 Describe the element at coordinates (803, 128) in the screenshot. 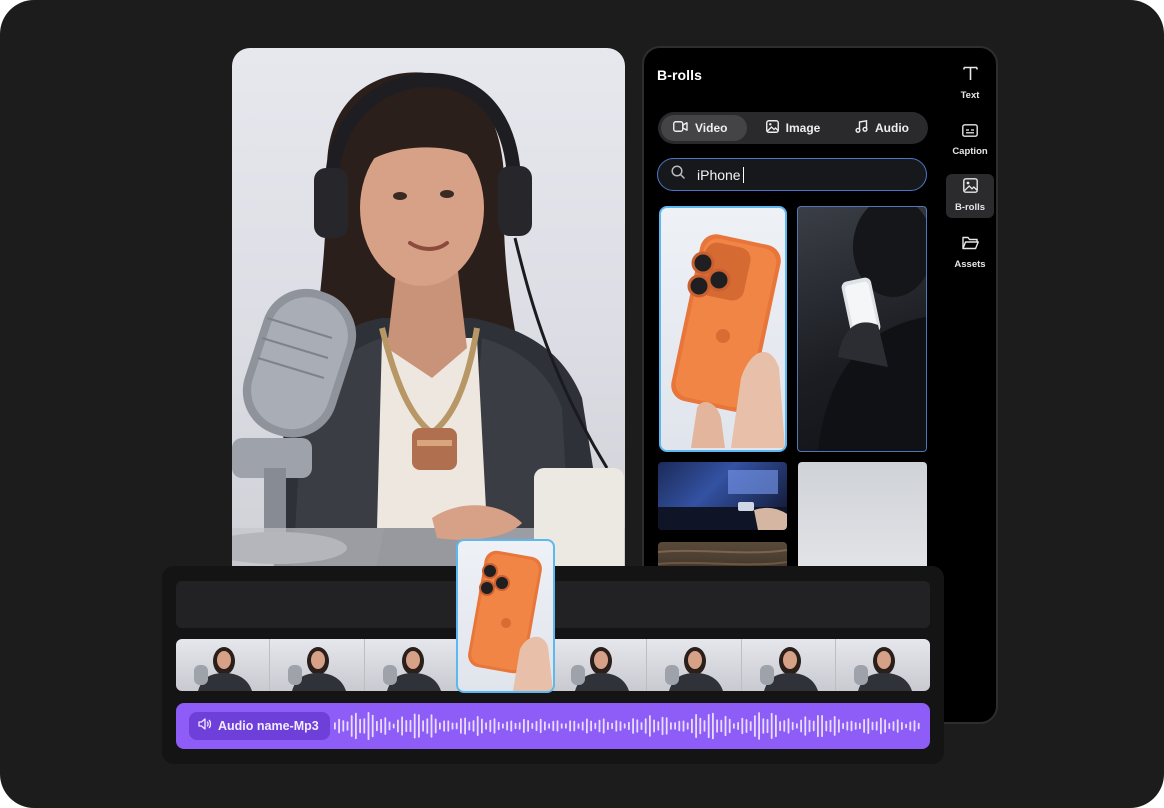

I see `tab-image-label: Image` at that location.